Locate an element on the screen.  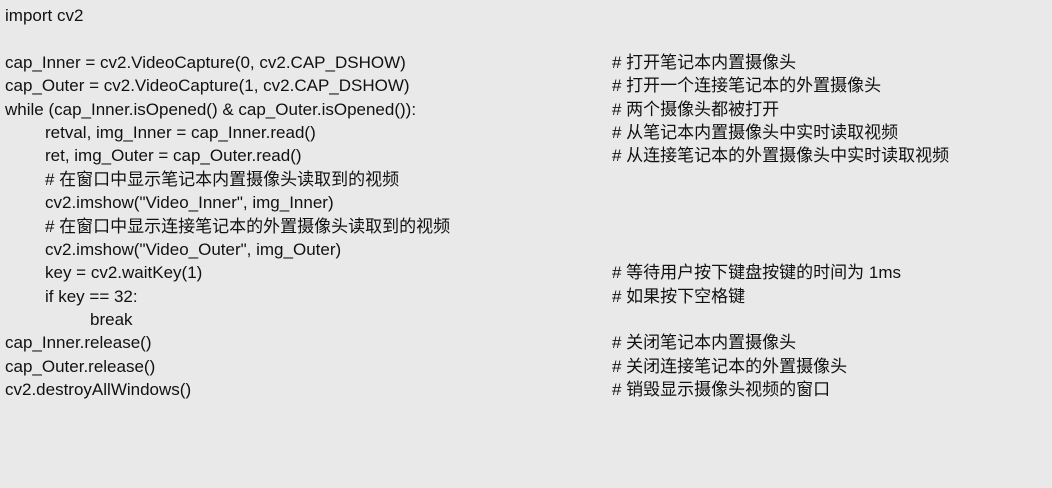
code-text: if key == 32: is located at coordinates (91, 296).